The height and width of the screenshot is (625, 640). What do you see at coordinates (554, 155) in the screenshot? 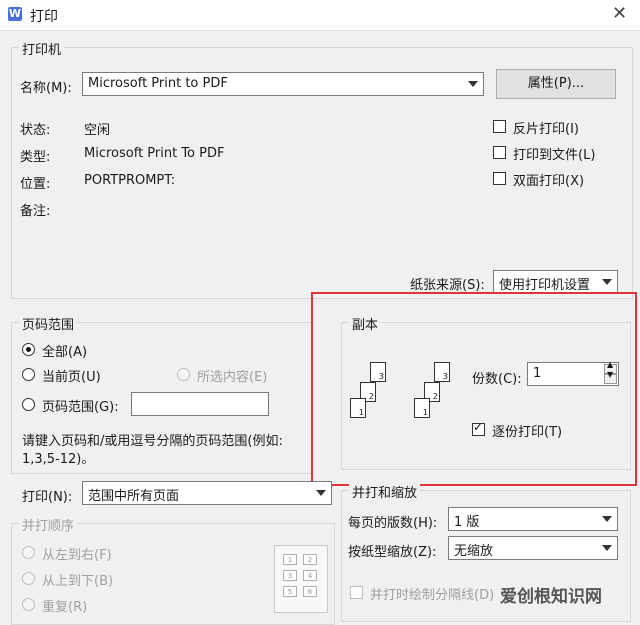
I see `print-to-file-label: 打印到文件(L)` at bounding box center [554, 155].